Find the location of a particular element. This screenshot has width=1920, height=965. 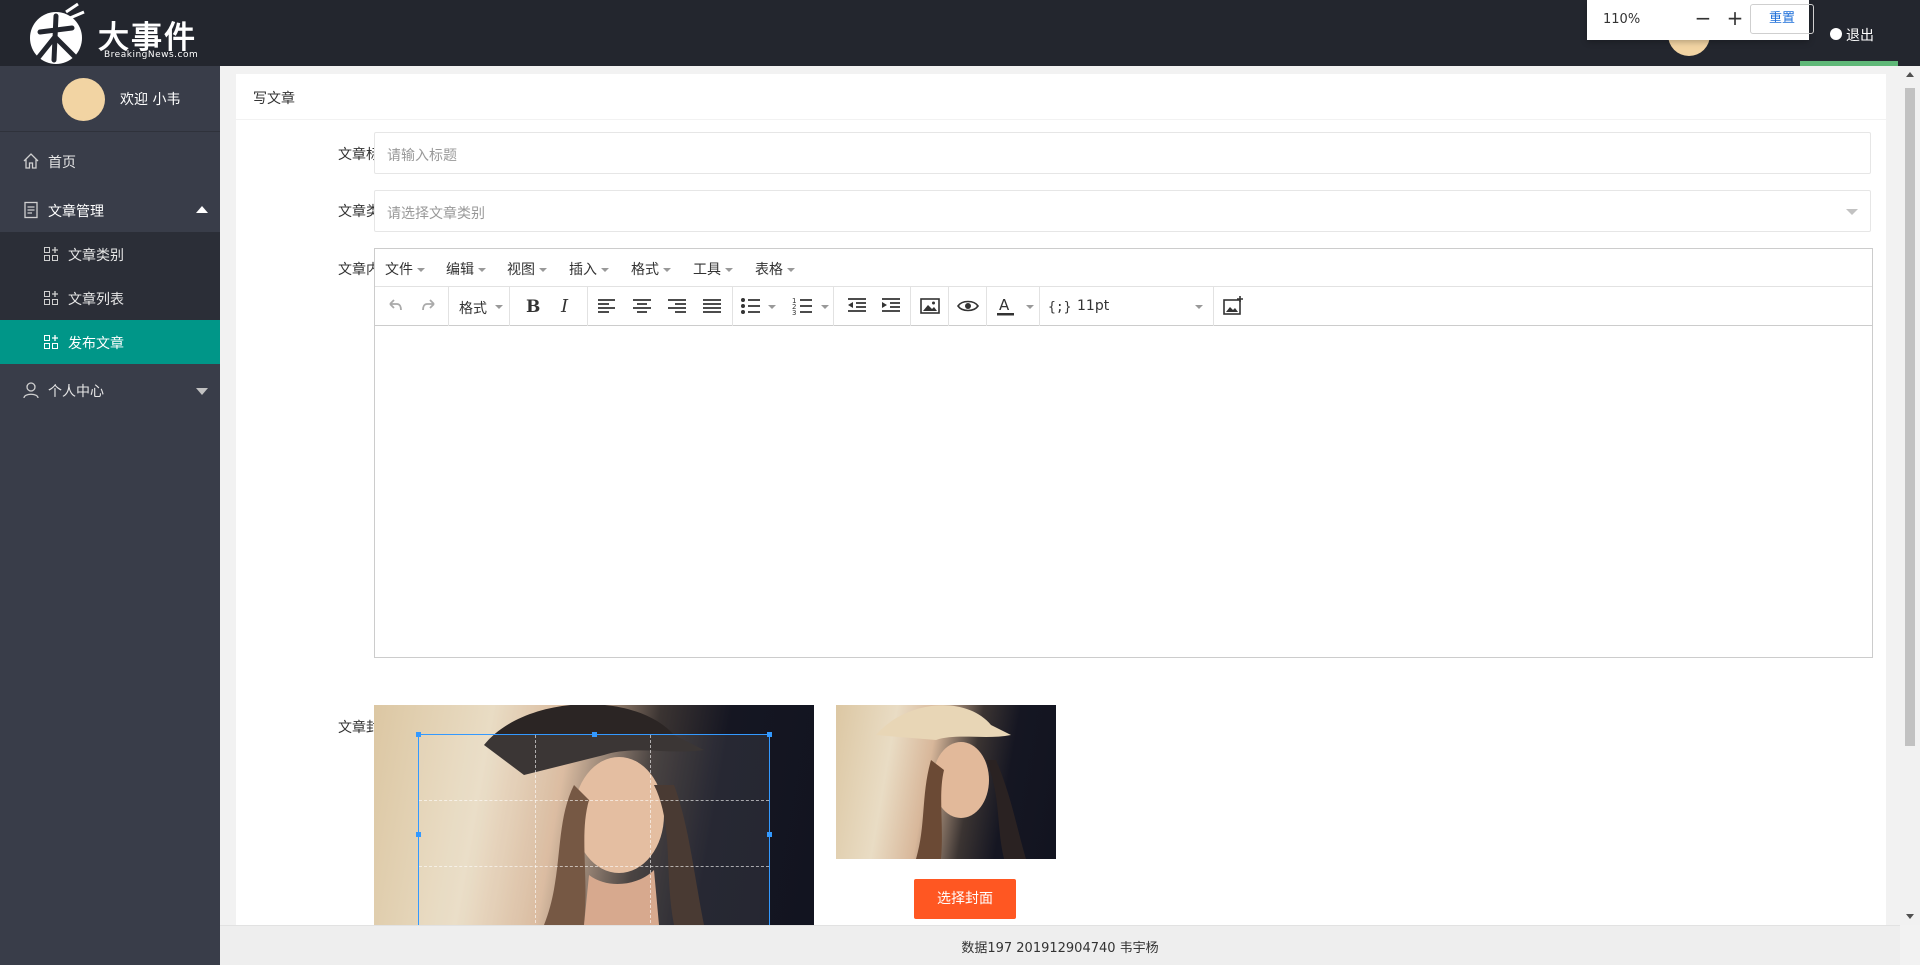

logo-subtitle: BreakingNews.com is located at coordinates (151, 55).